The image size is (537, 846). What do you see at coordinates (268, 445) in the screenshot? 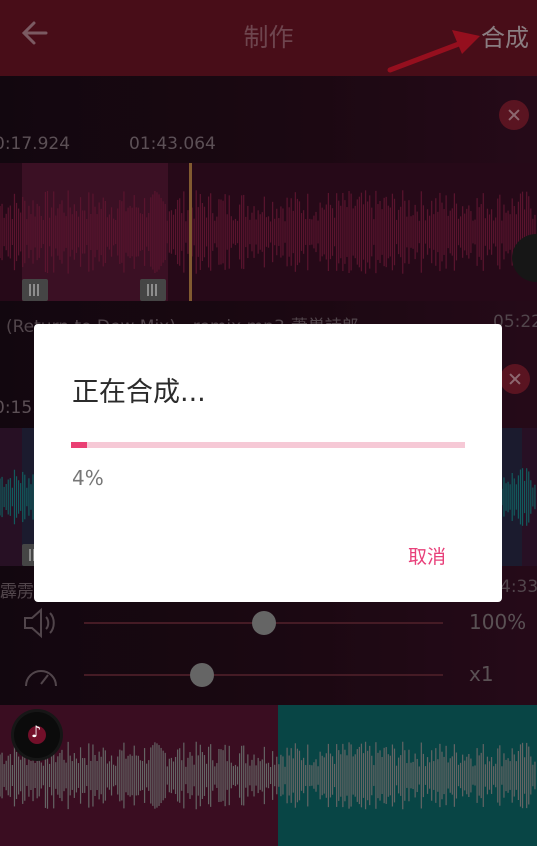
I see `progress-bar-track` at bounding box center [268, 445].